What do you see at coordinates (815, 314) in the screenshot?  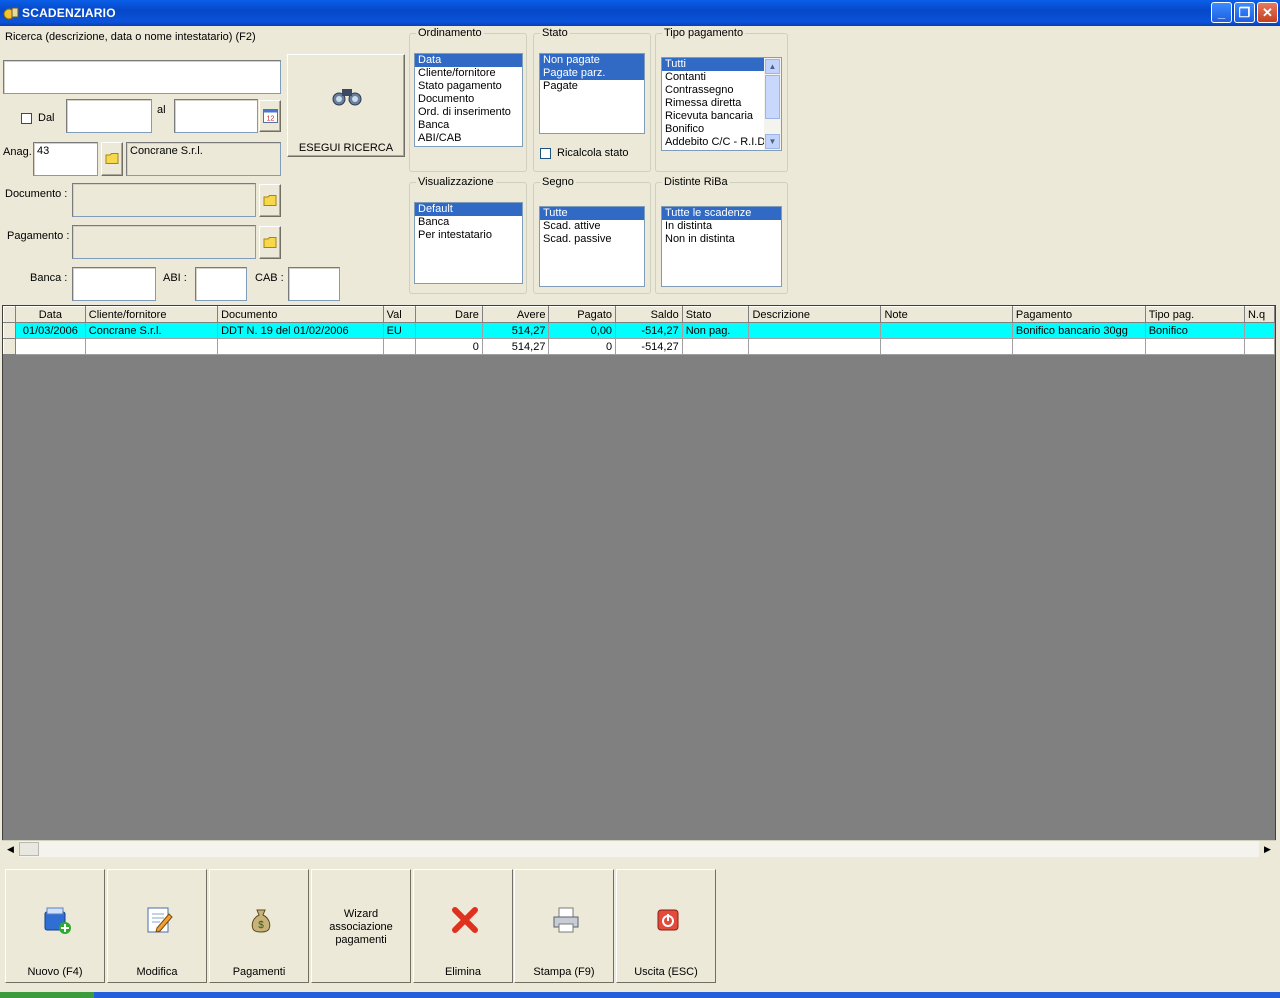 I see `column-header: Descrizione` at bounding box center [815, 314].